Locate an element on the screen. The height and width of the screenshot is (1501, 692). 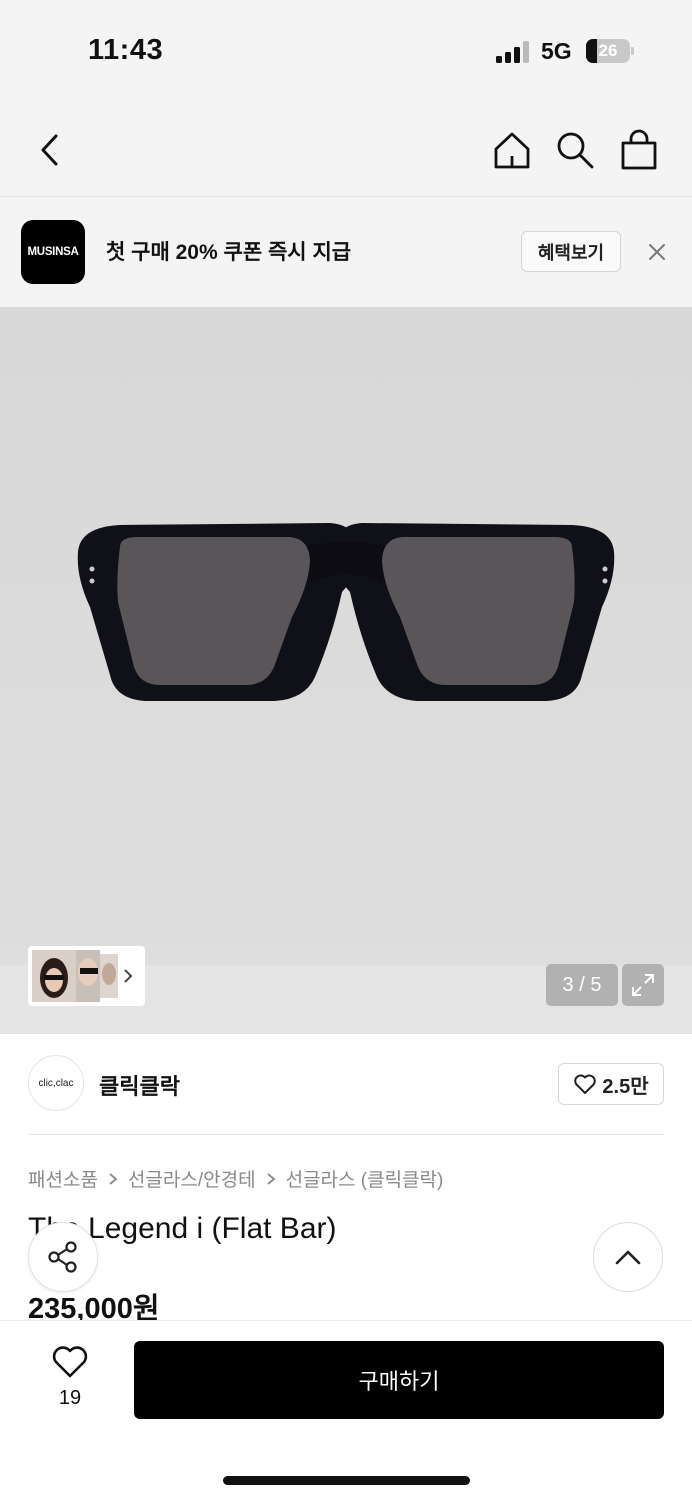
network-type: 5G is located at coordinates (556, 51).